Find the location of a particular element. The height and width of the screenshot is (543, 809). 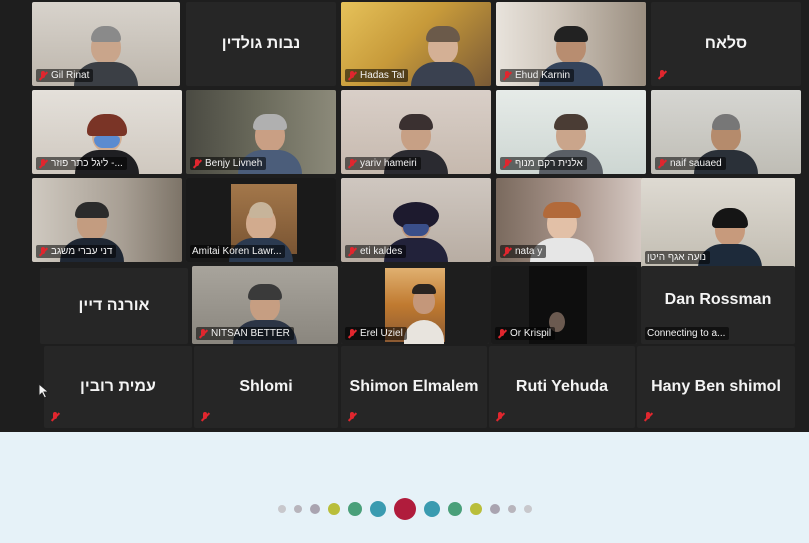

participant-name: עמית רובין is located at coordinates (118, 386).